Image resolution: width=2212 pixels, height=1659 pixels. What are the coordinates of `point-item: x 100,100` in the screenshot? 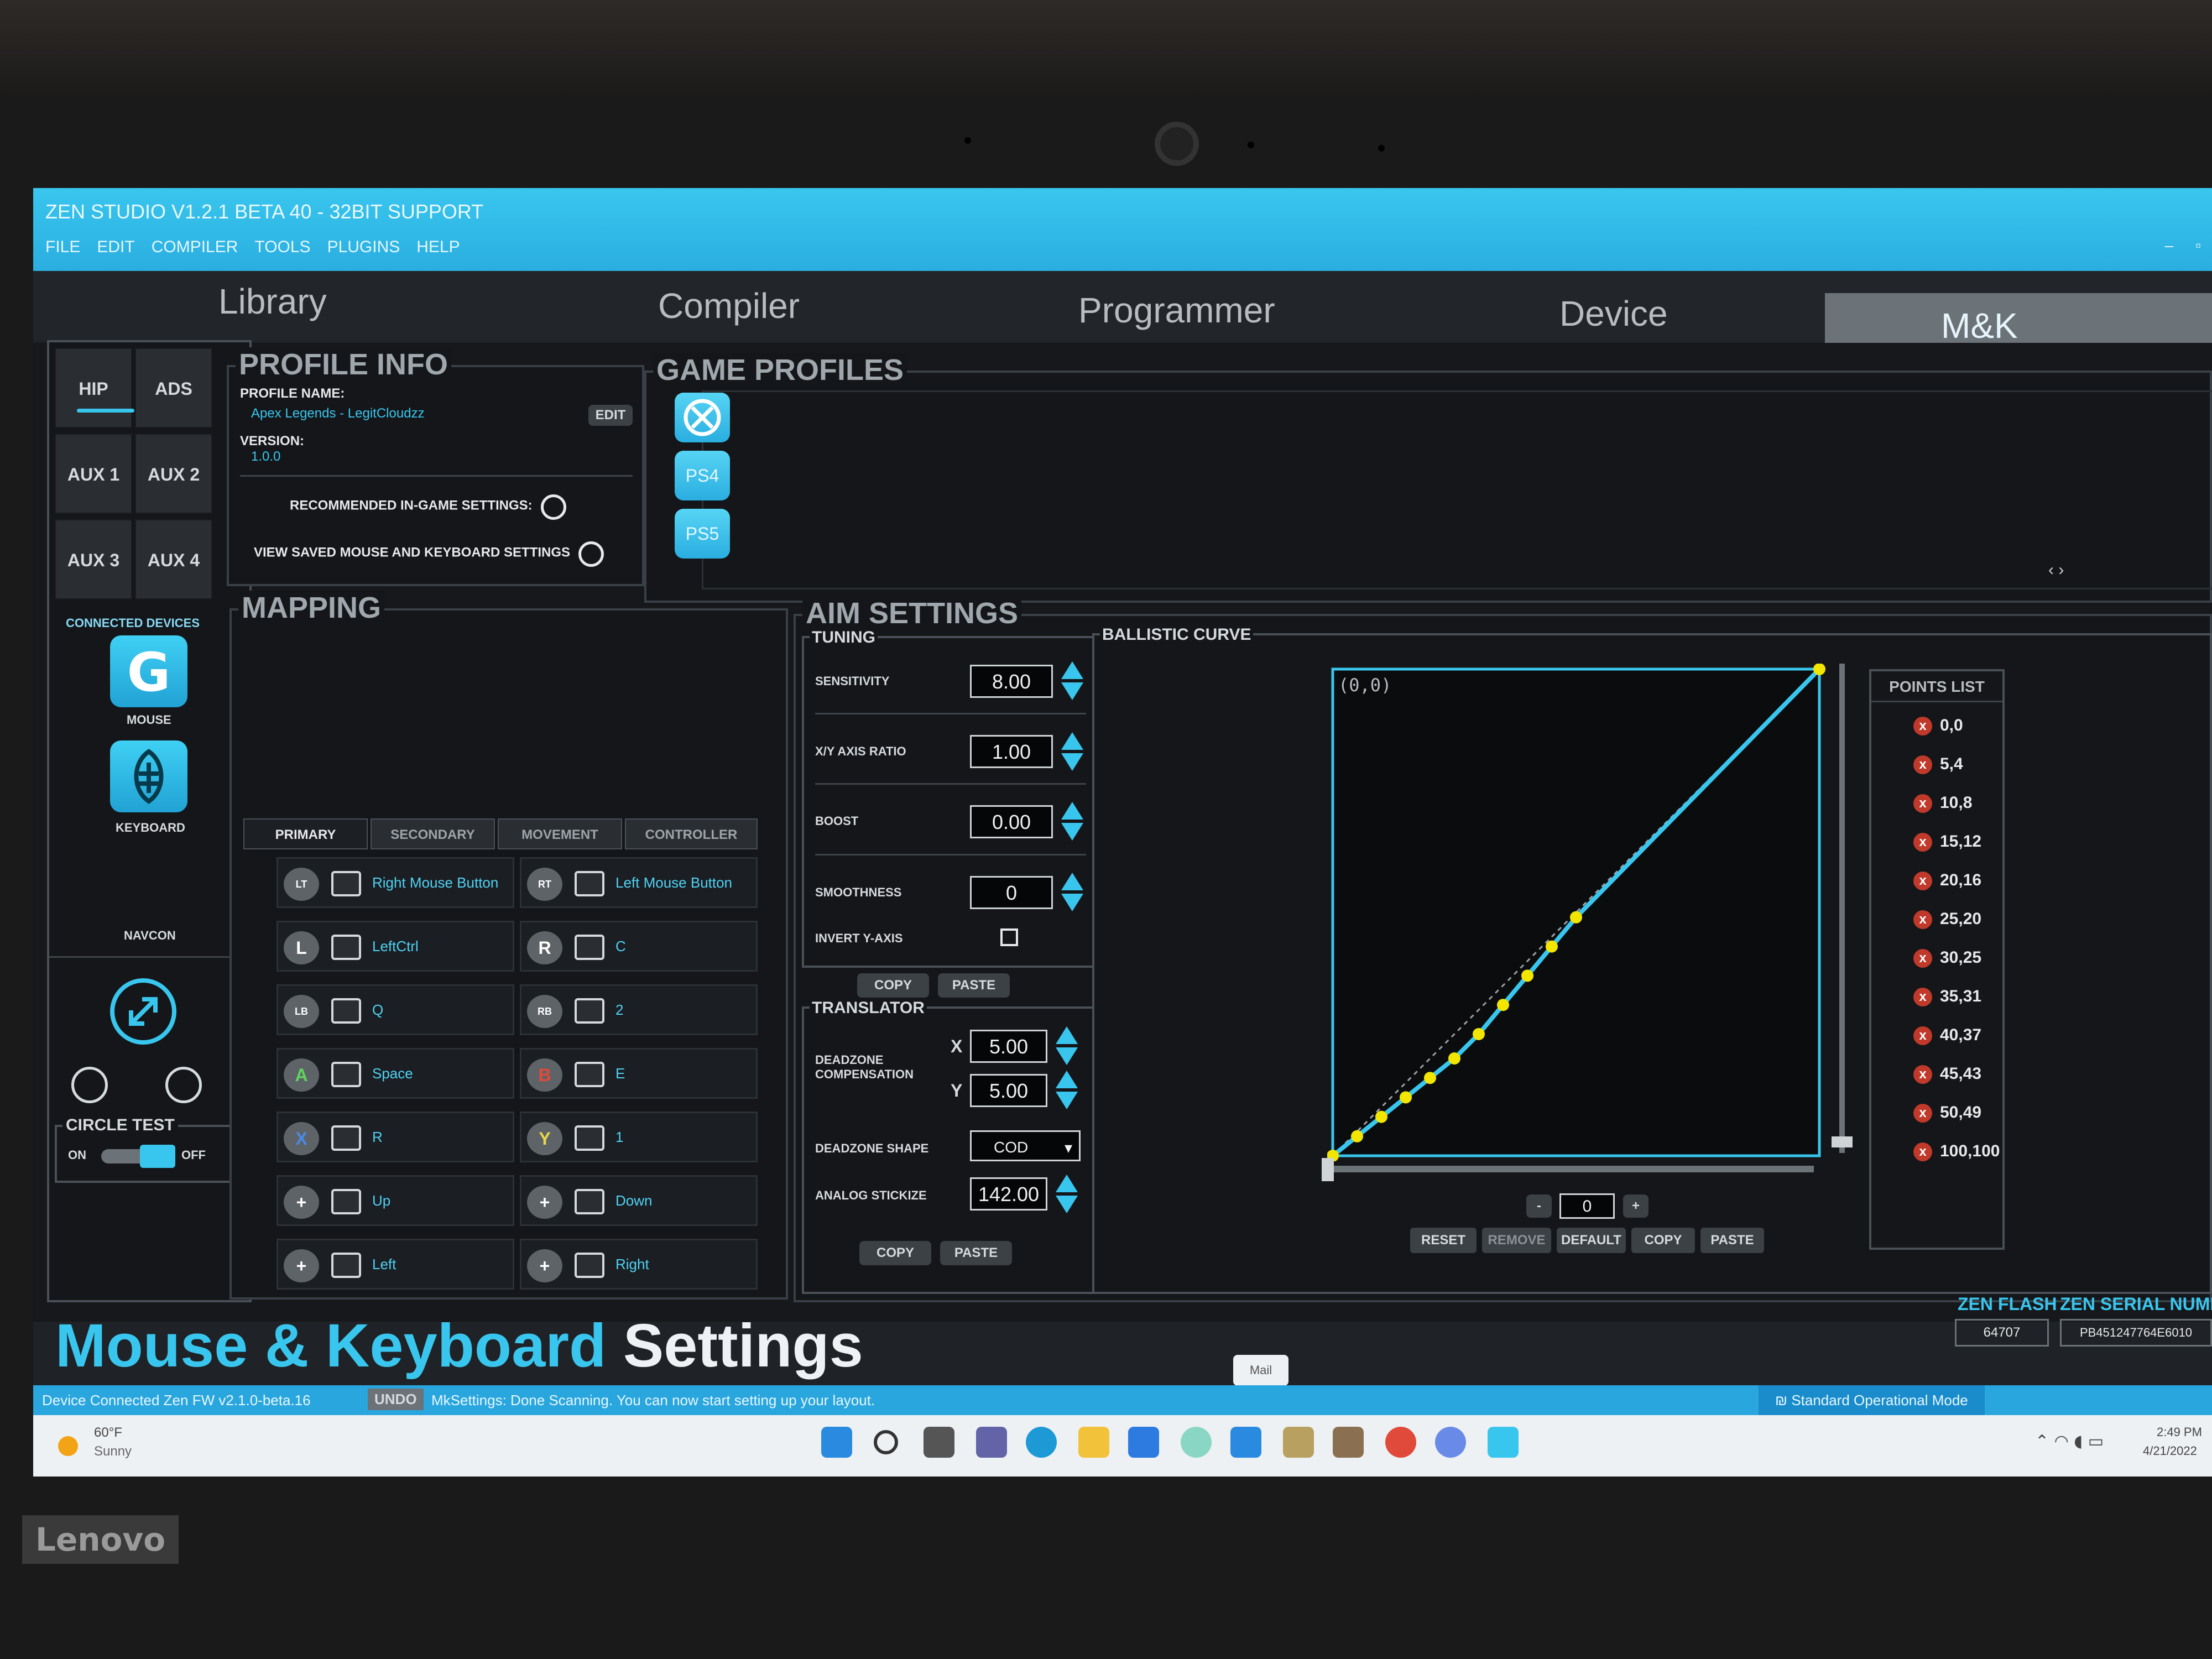 It's located at (1957, 1152).